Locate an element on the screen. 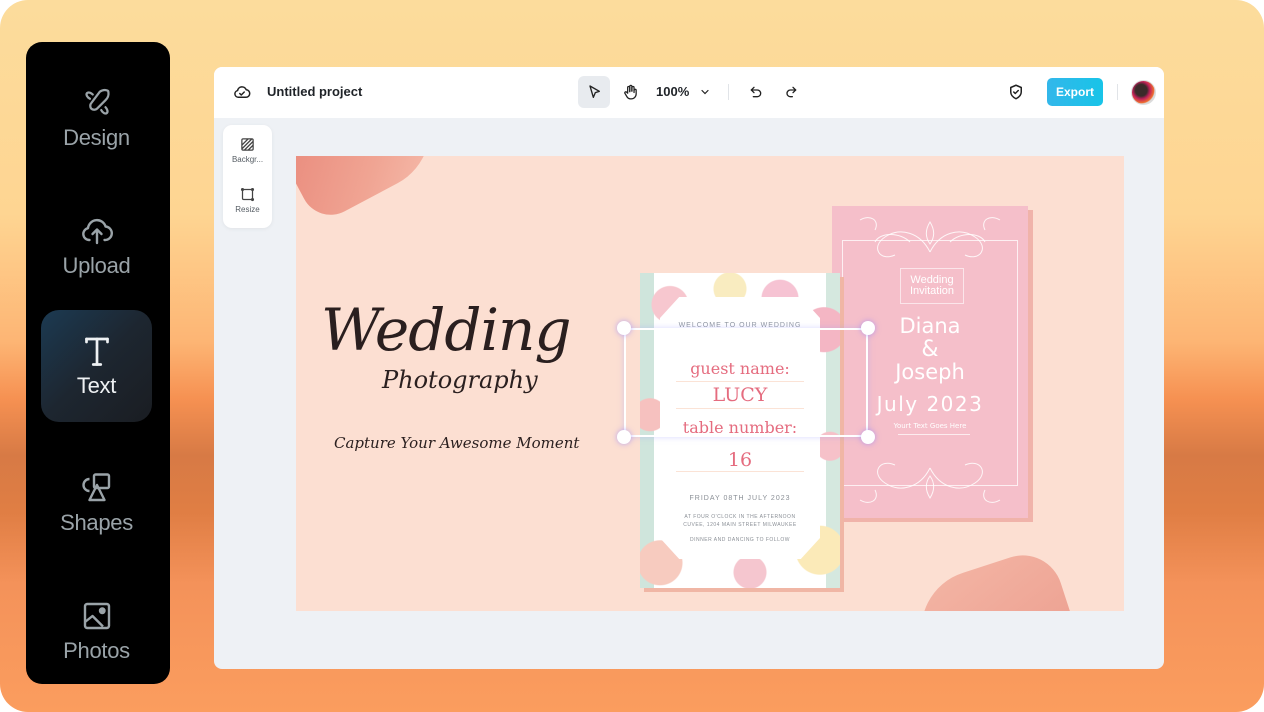 The width and height of the screenshot is (1264, 712). resize-button: Resize is located at coordinates (247, 200).